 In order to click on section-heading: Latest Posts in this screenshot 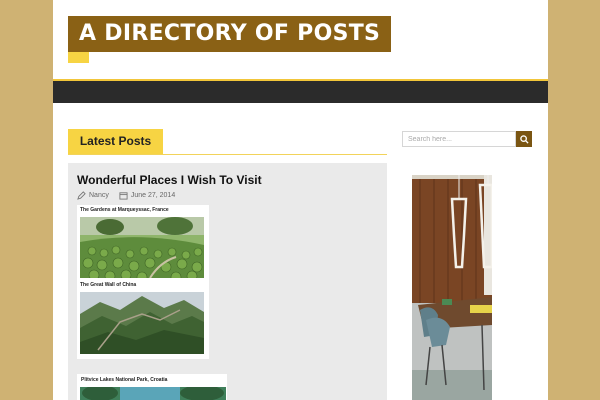, I will do `click(115, 141)`.